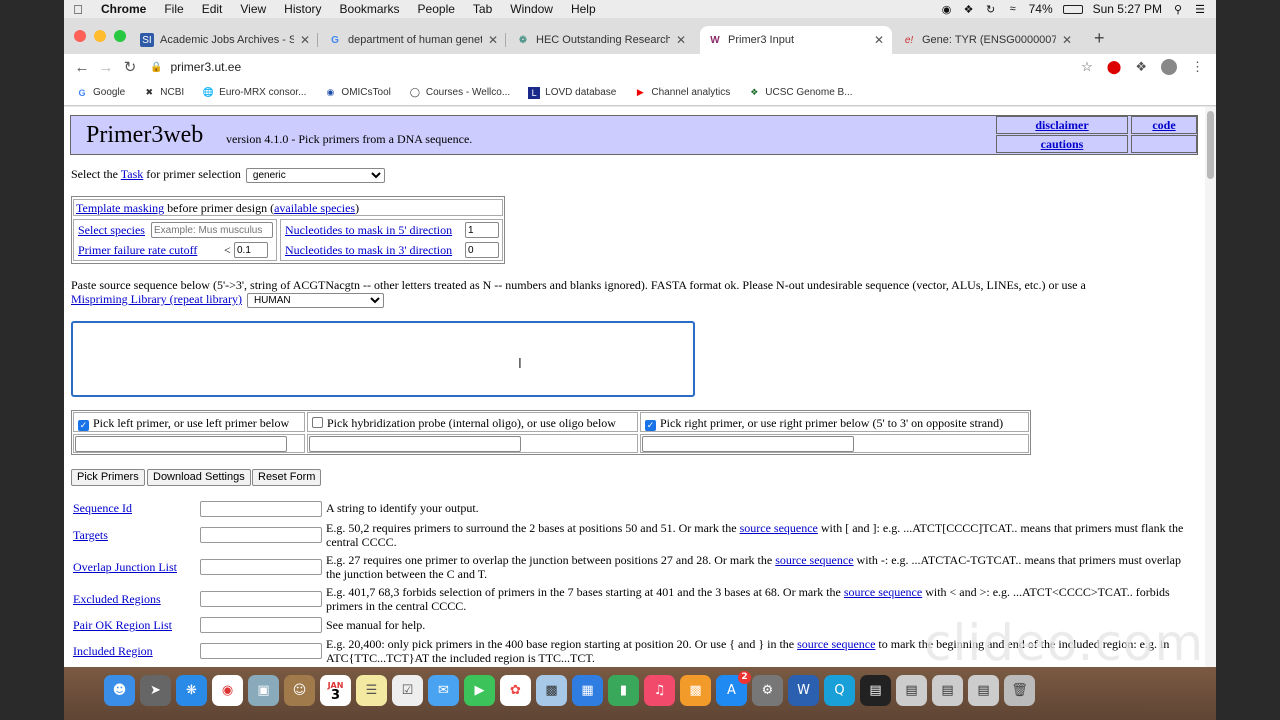 The height and width of the screenshot is (720, 1280). I want to click on pair-ok-region-input, so click(261, 625).